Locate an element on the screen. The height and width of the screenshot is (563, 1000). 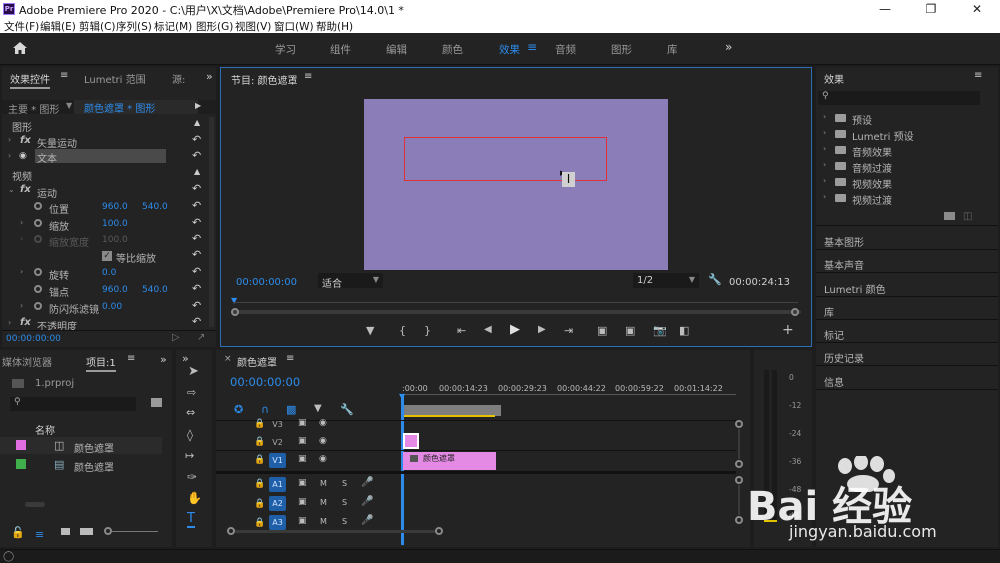
slip-tool-icon: ↦ is located at coordinates (189, 455).